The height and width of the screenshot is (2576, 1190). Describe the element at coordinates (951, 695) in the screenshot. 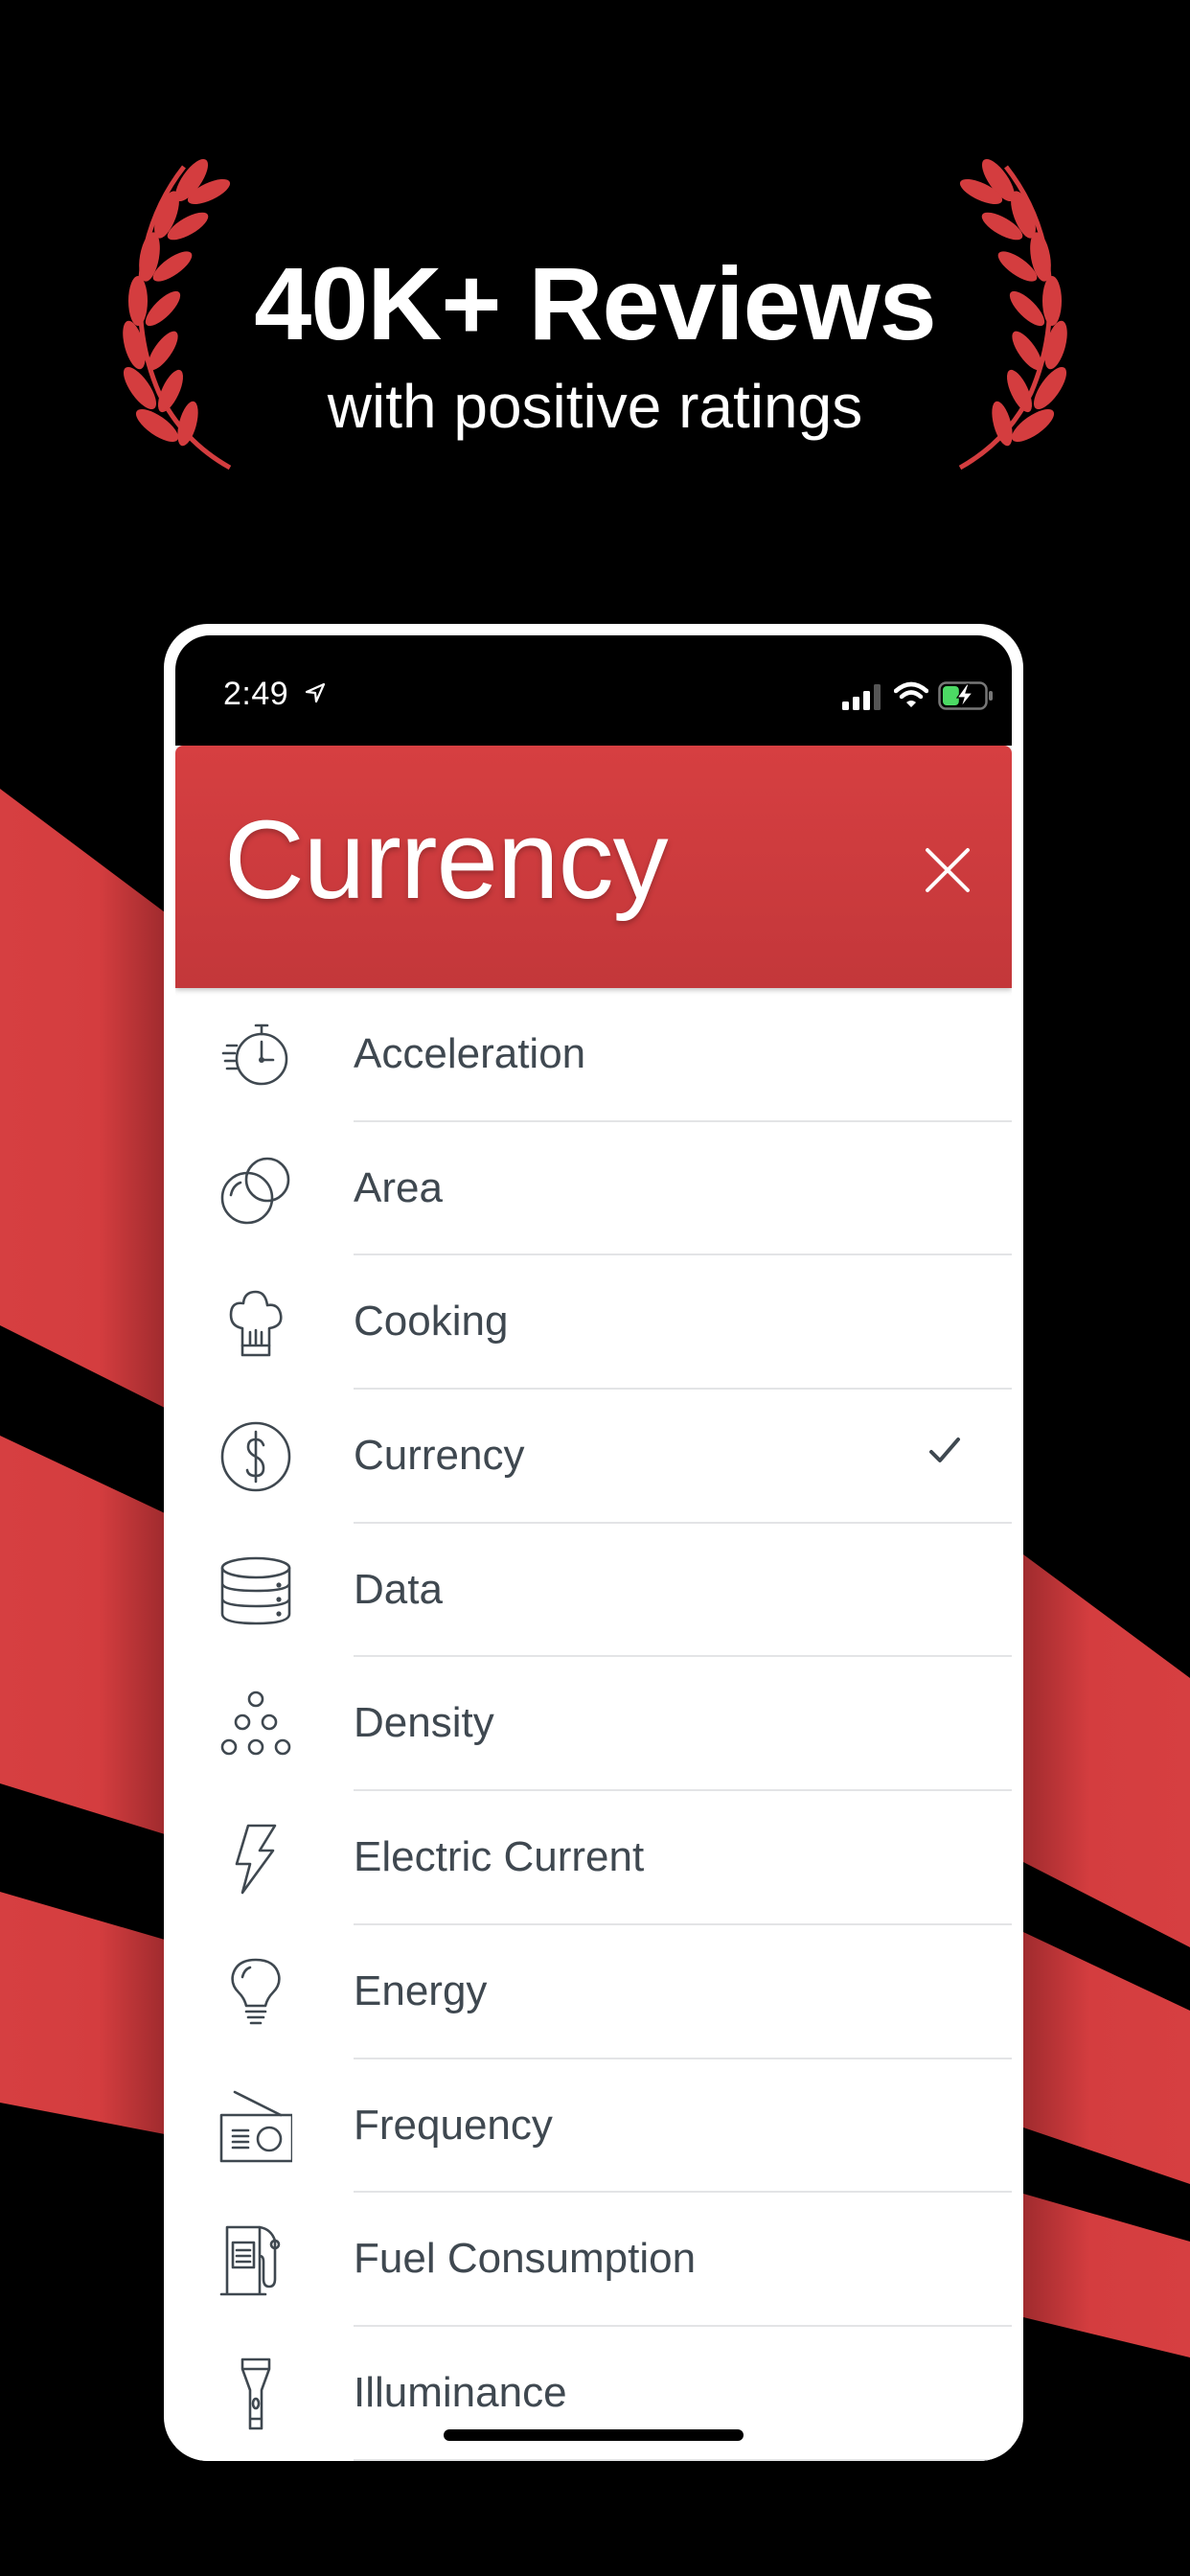

I see `battery-level-fill` at that location.